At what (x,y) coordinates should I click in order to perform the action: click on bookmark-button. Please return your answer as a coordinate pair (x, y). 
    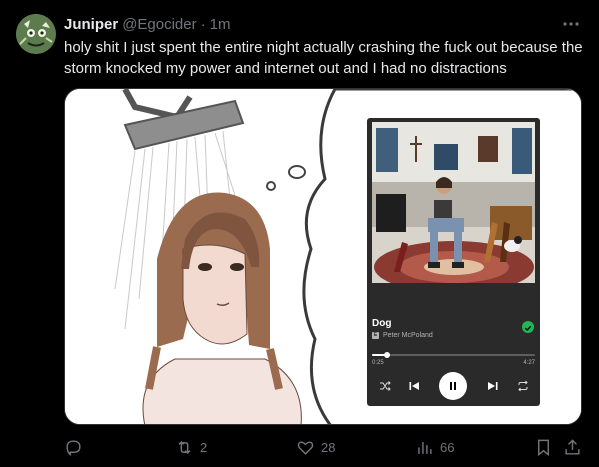
    Looking at the image, I should click on (543, 447).